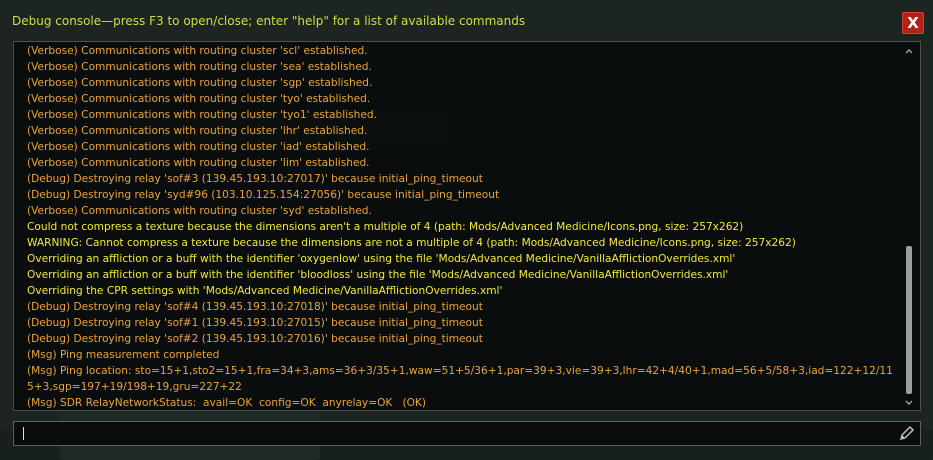  I want to click on command-input, so click(460, 434).